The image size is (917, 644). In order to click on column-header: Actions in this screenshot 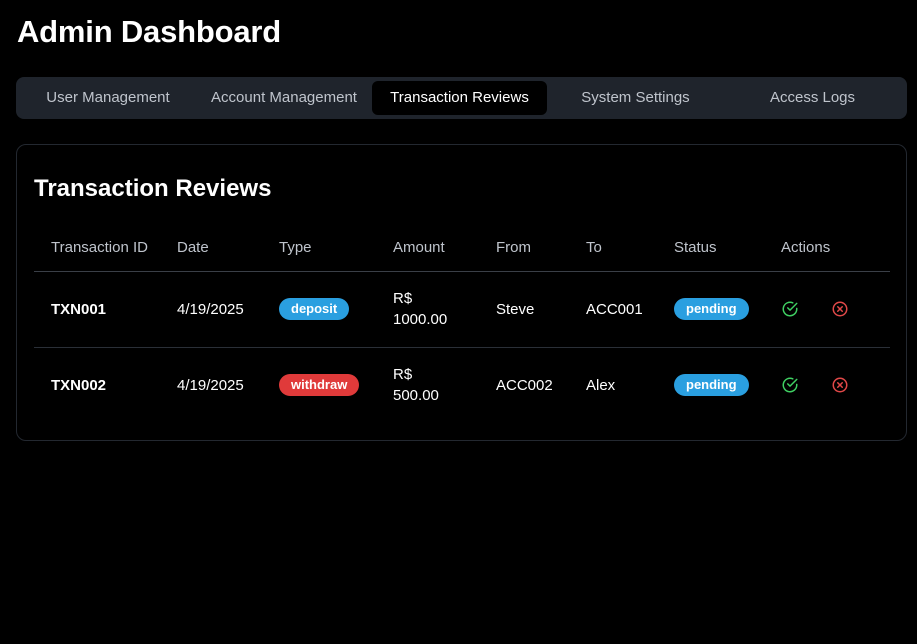, I will do `click(827, 248)`.